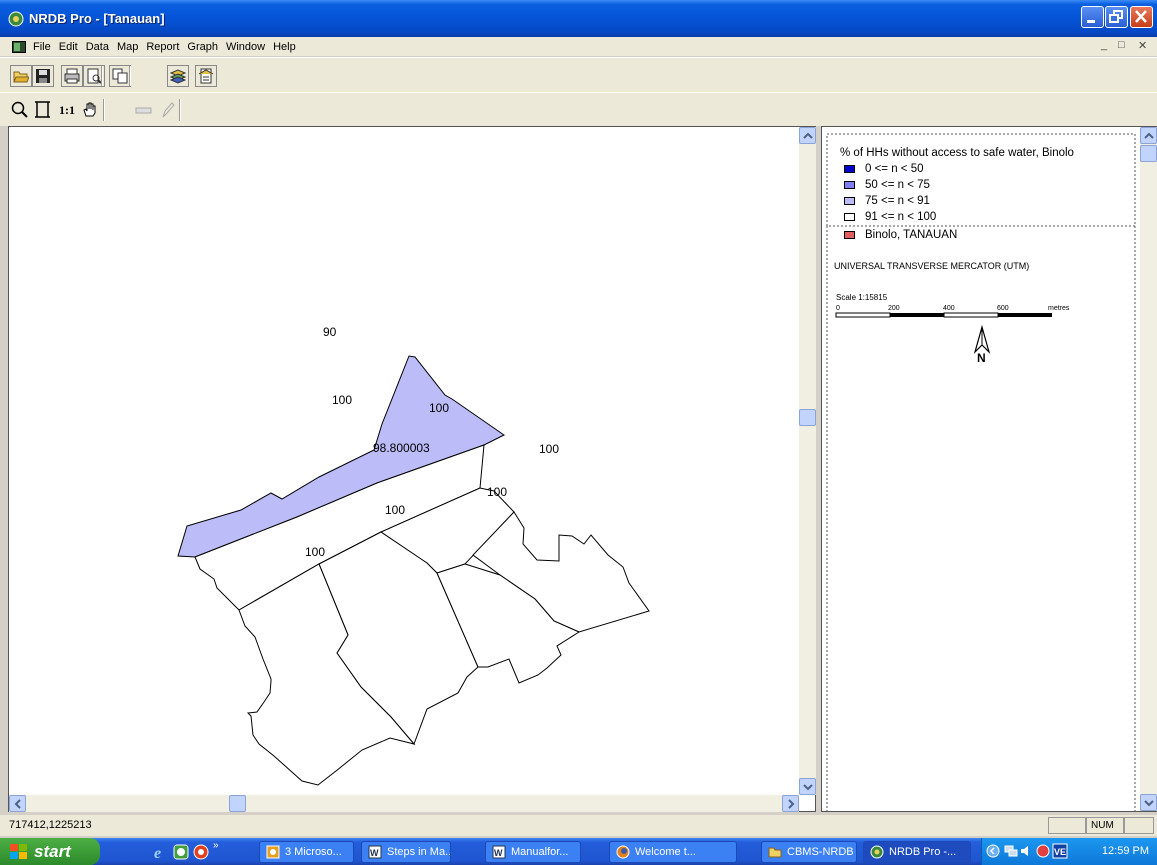  I want to click on window-title: NRDB Pro - [Tanauan], so click(97, 18).